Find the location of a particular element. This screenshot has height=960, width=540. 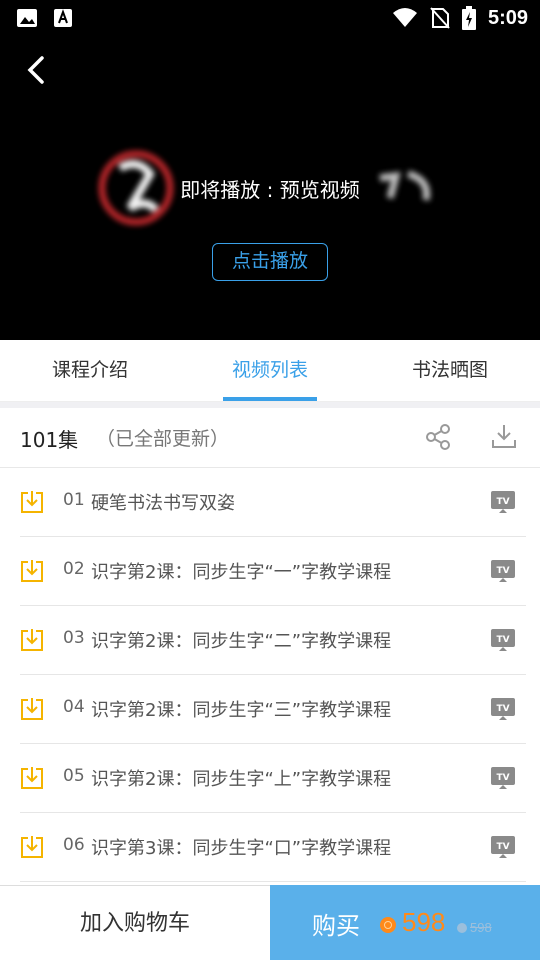

episode-row: 05 识字第2课：同步生字“上”字教学课程 TV is located at coordinates (273, 778).